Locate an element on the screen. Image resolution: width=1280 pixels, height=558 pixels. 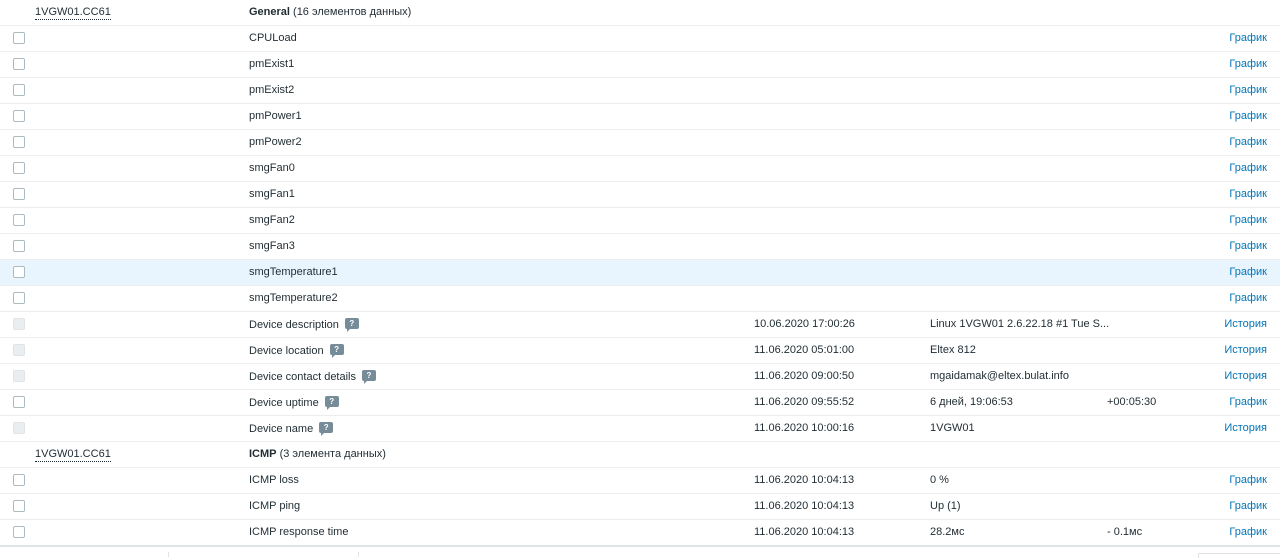
item-row: pmPower2 График is located at coordinates (640, 143).